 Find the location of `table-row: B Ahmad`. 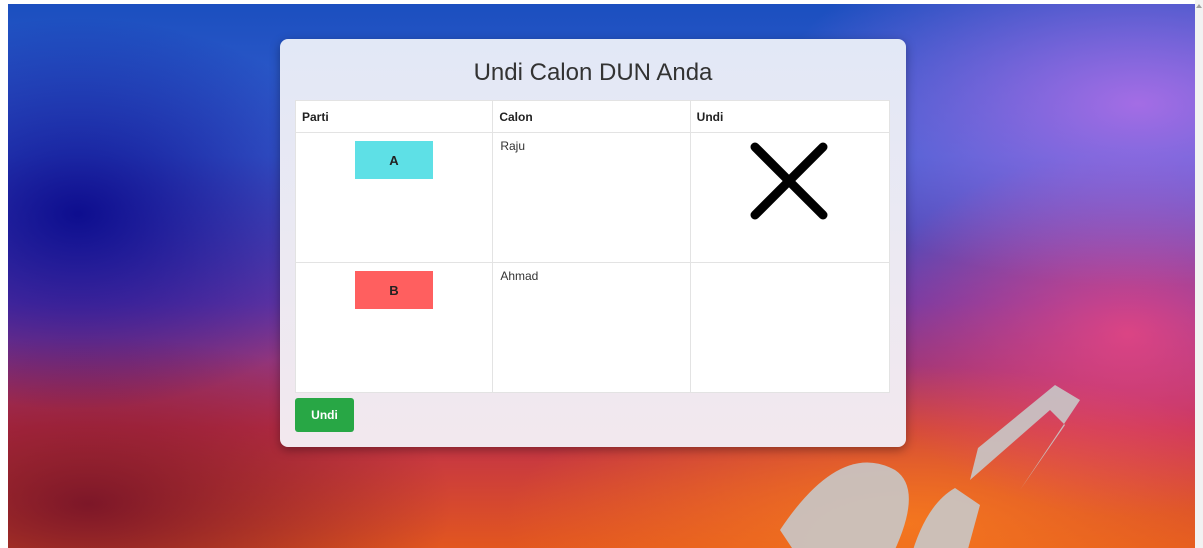

table-row: B Ahmad is located at coordinates (592, 327).